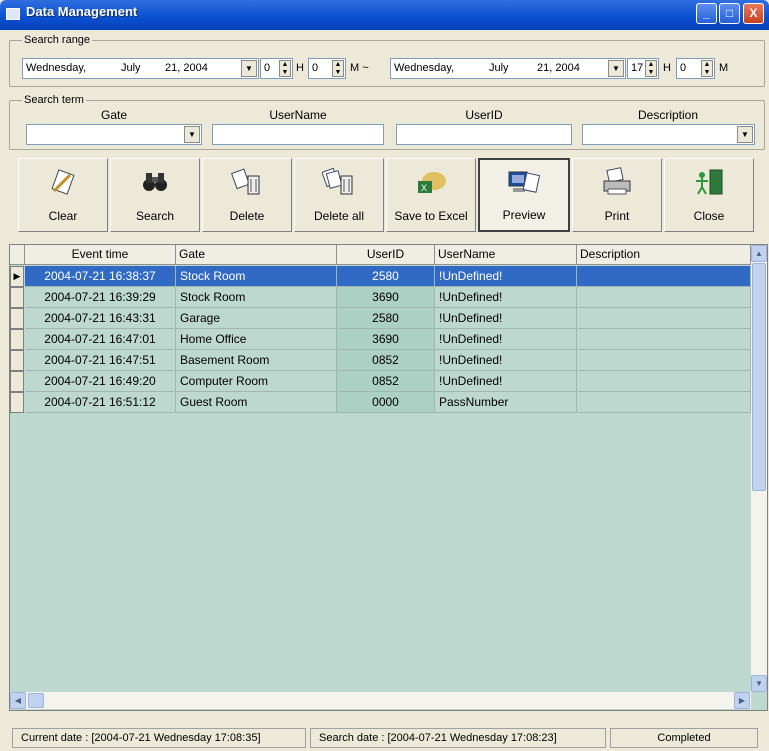 This screenshot has height=751, width=769. What do you see at coordinates (100, 255) in the screenshot?
I see `column-header-event-time: Event time` at bounding box center [100, 255].